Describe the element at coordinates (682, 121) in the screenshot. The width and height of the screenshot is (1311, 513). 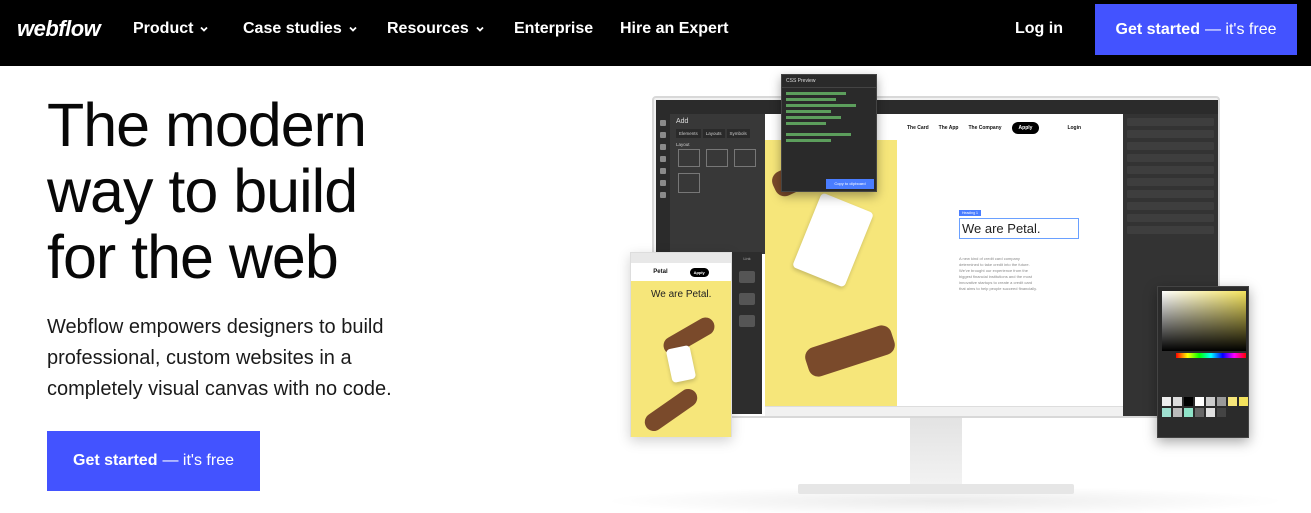
I see `add-panel-title: Add` at that location.